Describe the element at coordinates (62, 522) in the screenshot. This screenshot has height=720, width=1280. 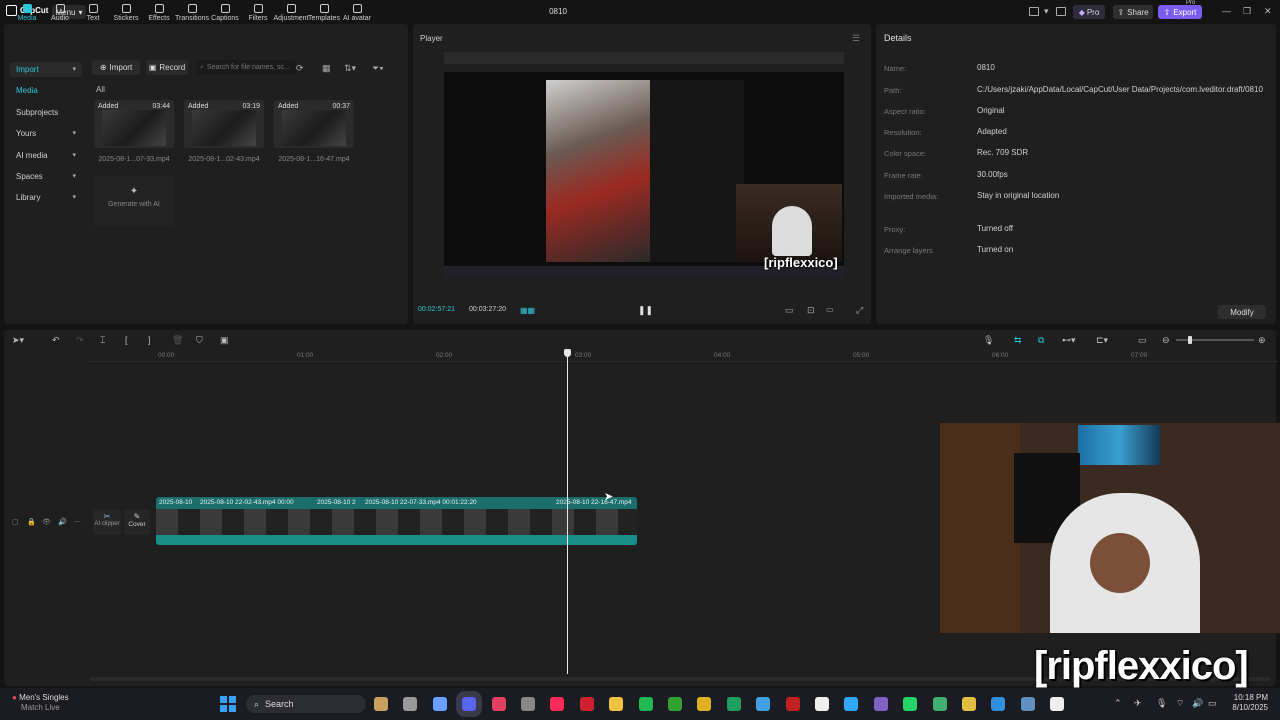
I see `speaker-icon: 🔊` at that location.